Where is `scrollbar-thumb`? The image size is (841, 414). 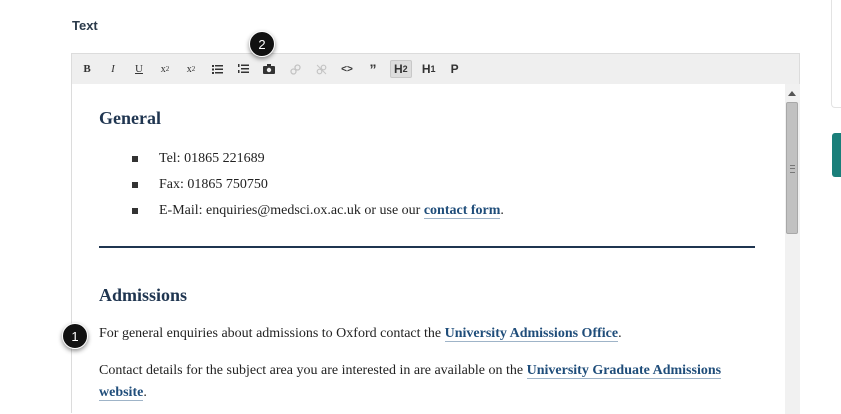 scrollbar-thumb is located at coordinates (792, 168).